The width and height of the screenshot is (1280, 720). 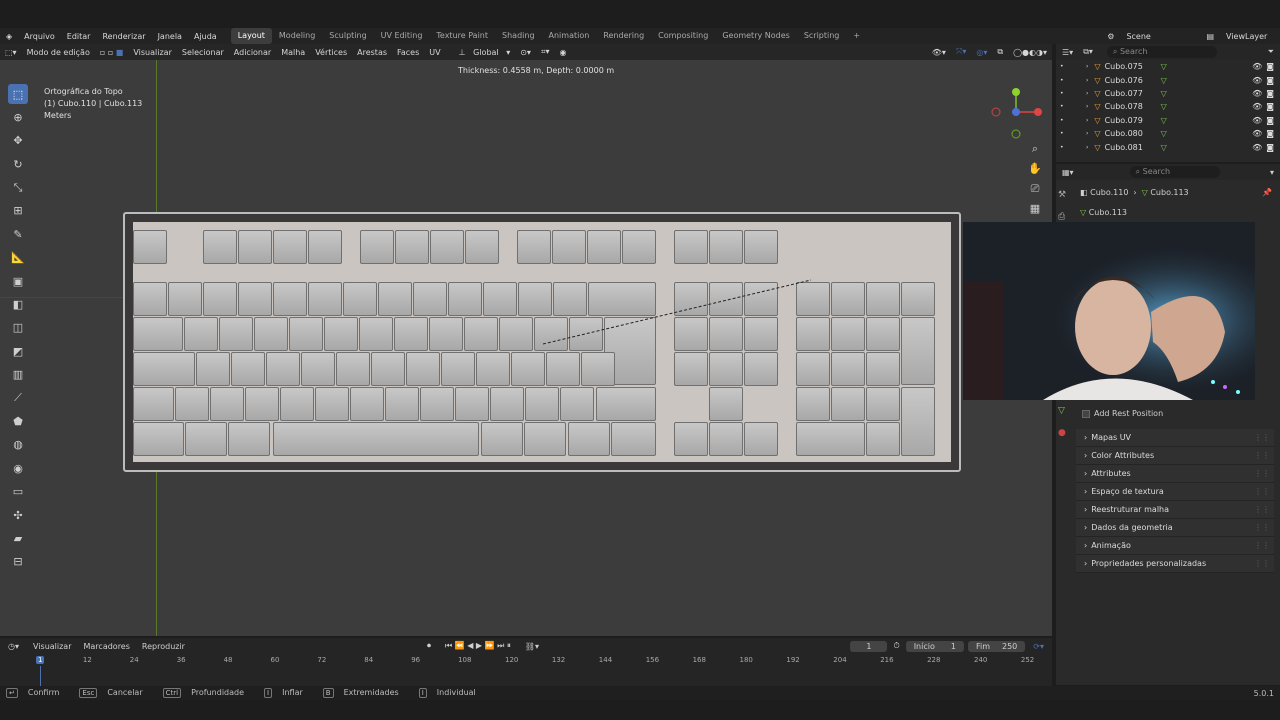 What do you see at coordinates (372, 52) in the screenshot?
I see `menu-arestas: Arestas` at bounding box center [372, 52].